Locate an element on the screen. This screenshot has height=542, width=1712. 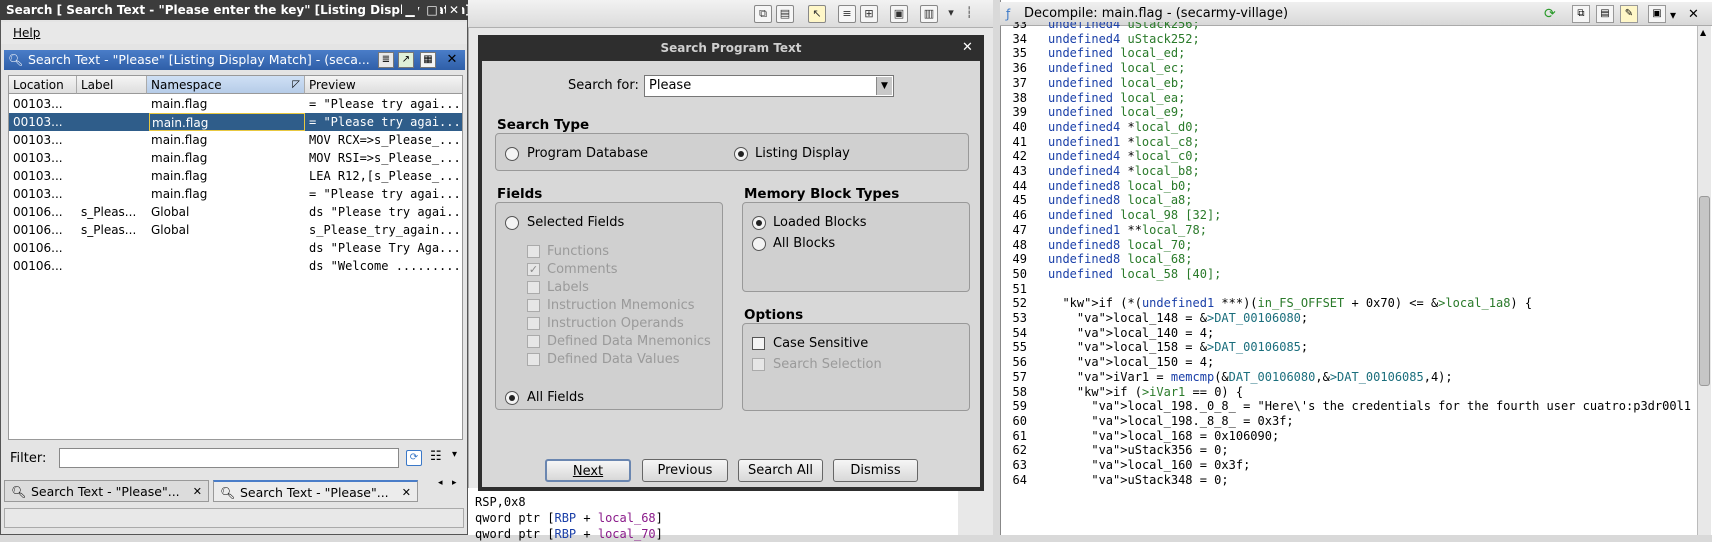
code-line: 48 undefined8 local_70; is located at coordinates (1097, 245).